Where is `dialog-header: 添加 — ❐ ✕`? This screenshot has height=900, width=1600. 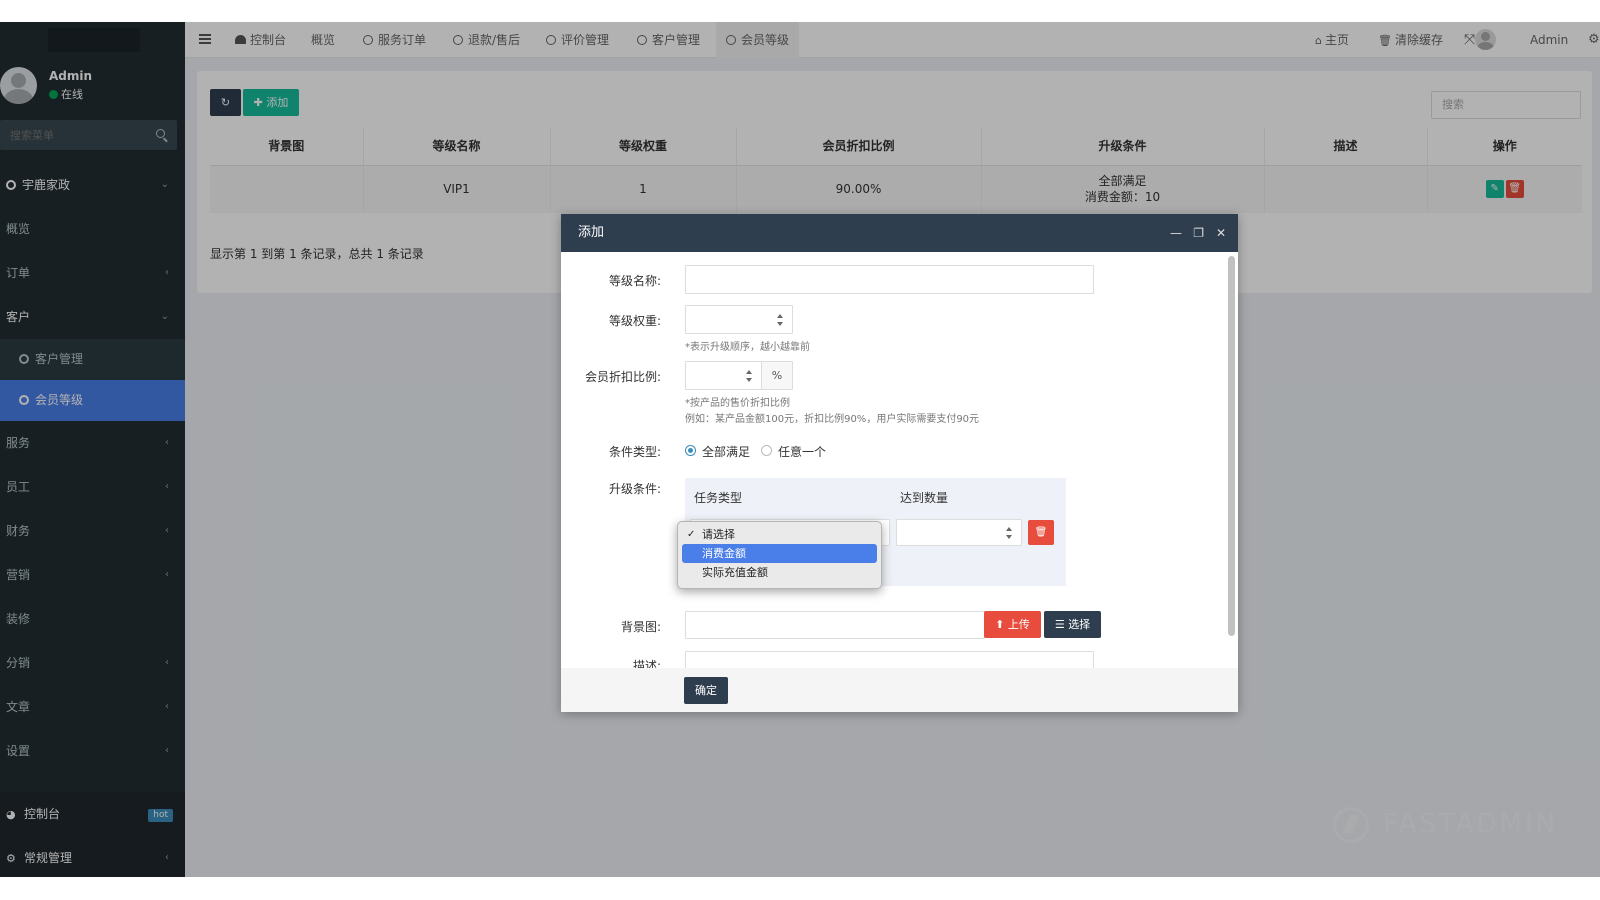
dialog-header: 添加 — ❐ ✕ is located at coordinates (899, 233).